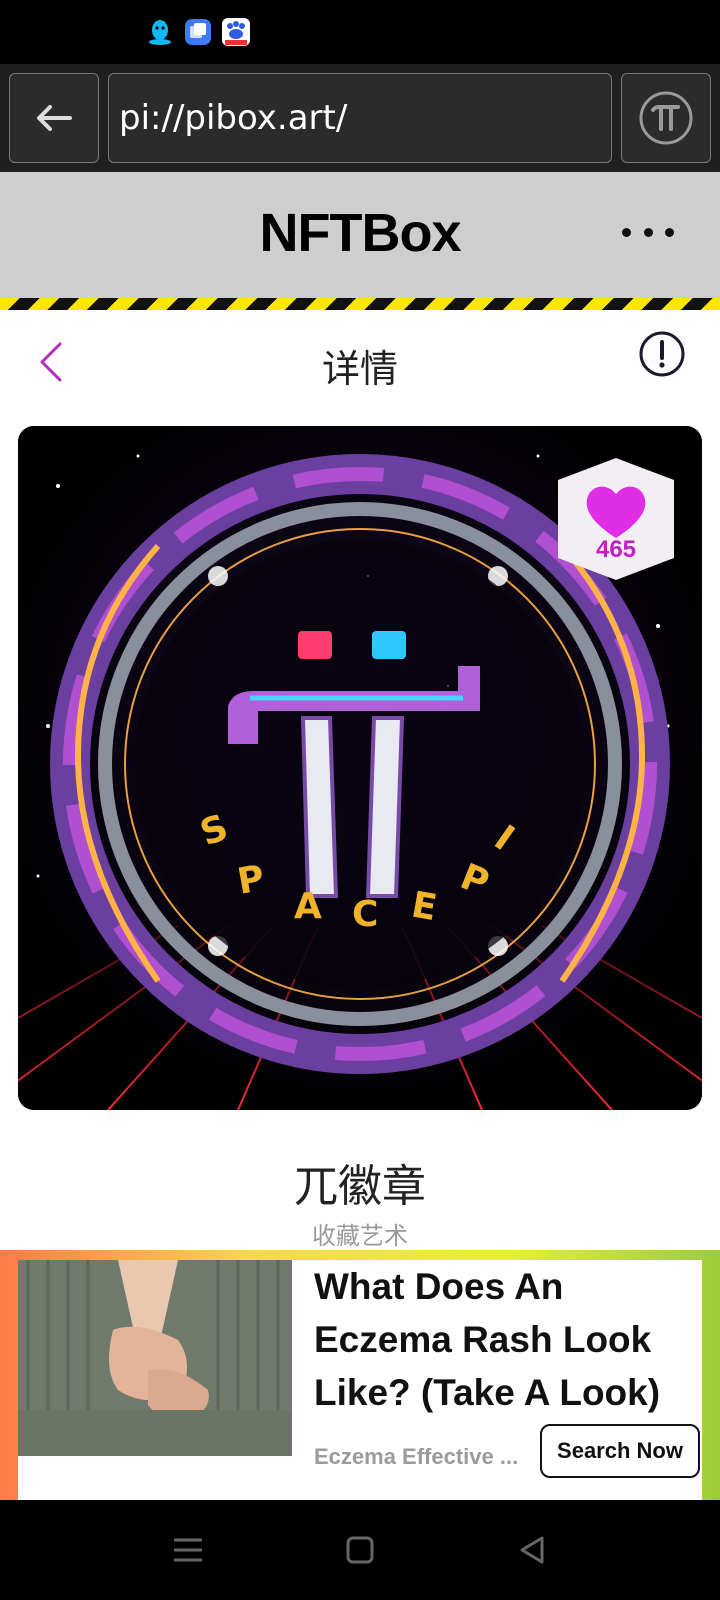 The width and height of the screenshot is (720, 1600). I want to click on heart-icon, so click(616, 512).